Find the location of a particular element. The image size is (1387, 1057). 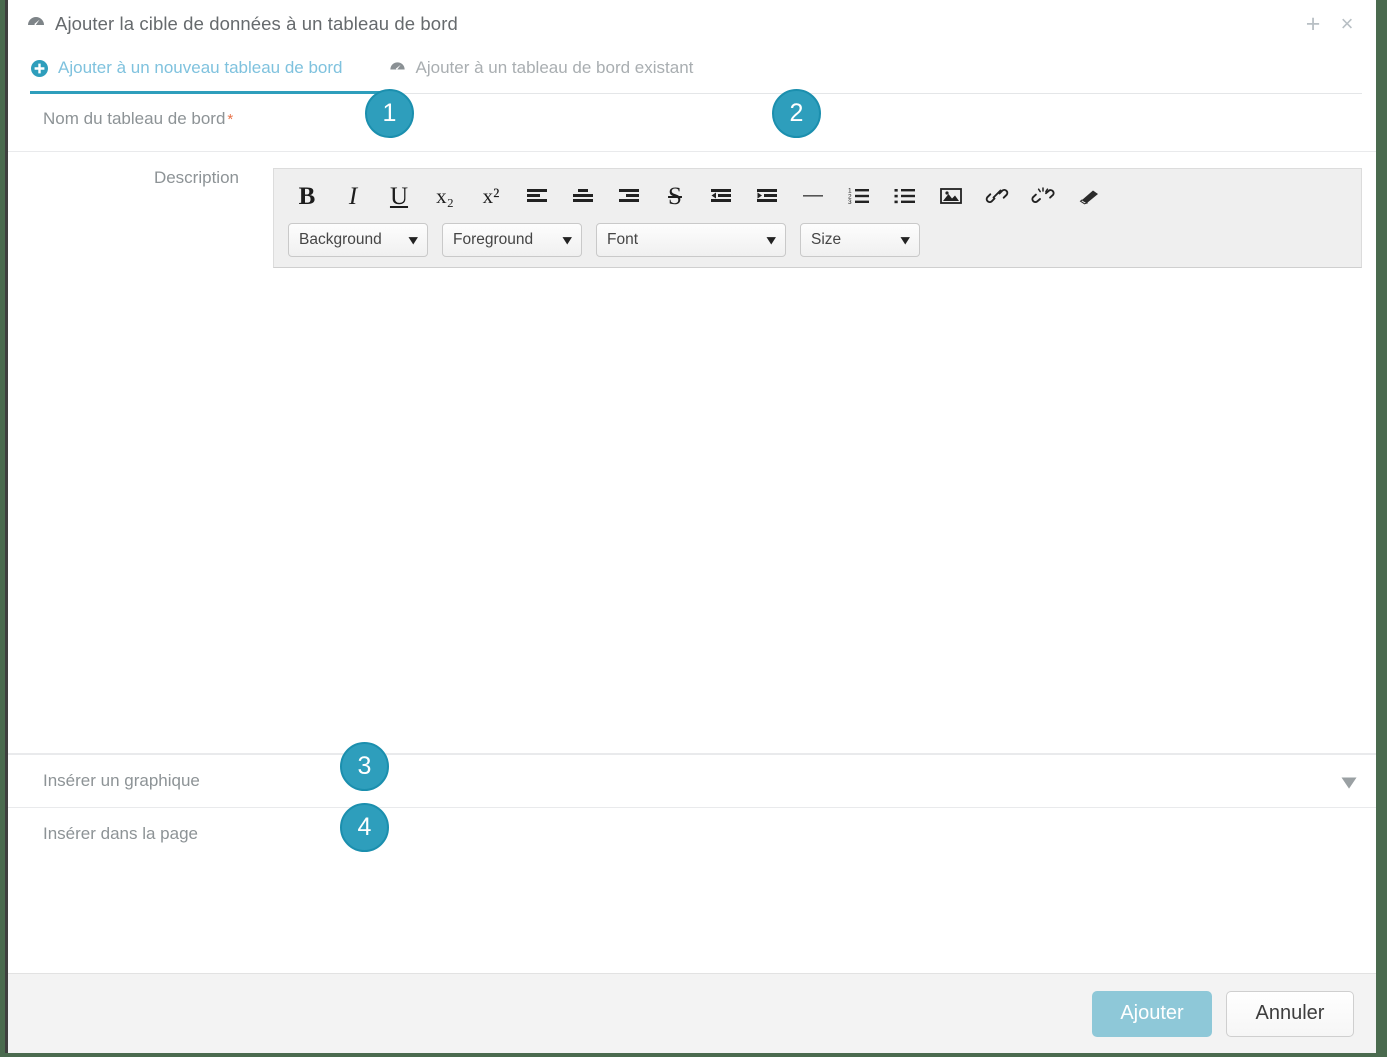

callout-badge-1: 1 is located at coordinates (389, 113).